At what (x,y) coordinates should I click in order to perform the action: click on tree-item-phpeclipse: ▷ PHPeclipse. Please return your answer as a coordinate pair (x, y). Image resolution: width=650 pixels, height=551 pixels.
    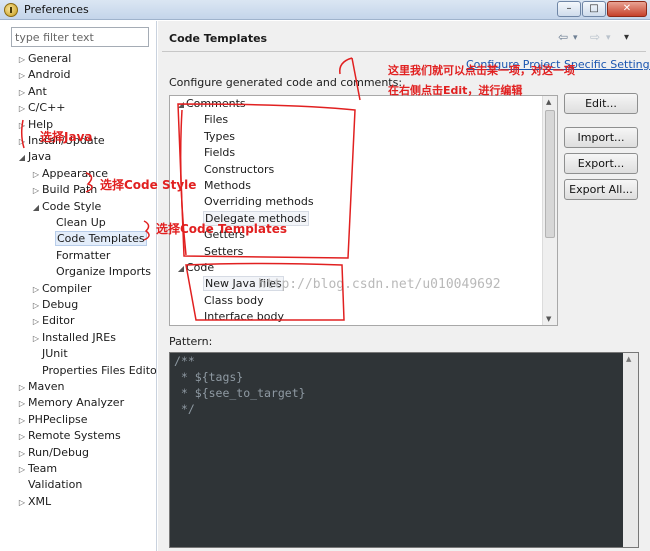
    Looking at the image, I should click on (52, 420).